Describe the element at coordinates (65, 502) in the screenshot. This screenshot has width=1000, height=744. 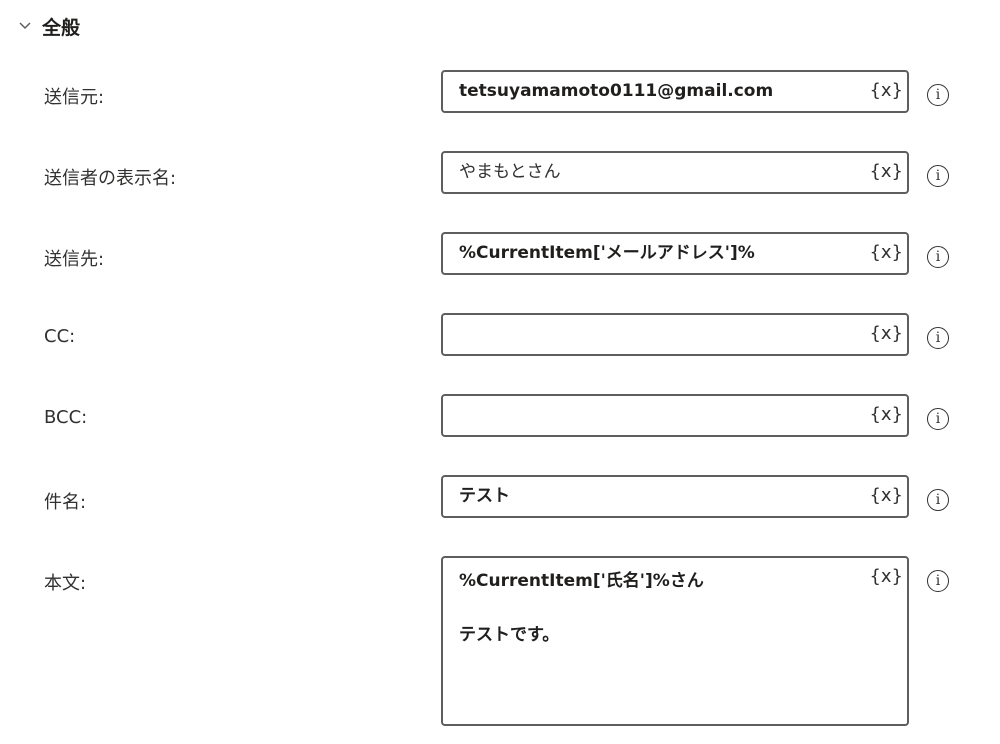
I see `subject-label: 件名:` at that location.